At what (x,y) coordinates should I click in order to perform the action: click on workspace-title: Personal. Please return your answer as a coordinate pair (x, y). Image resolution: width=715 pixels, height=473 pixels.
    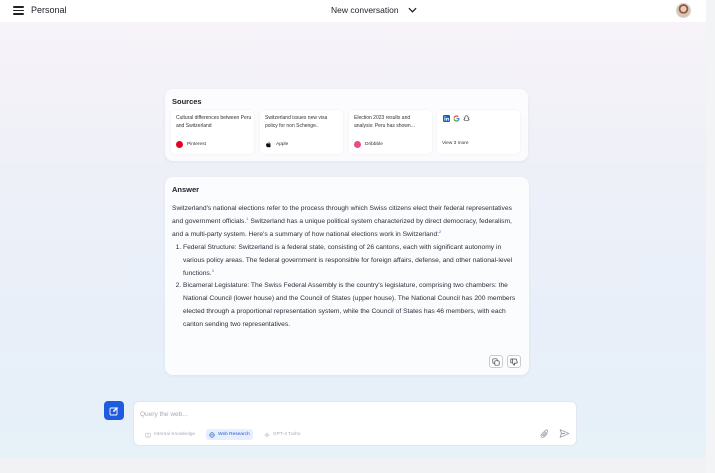
    Looking at the image, I should click on (49, 10).